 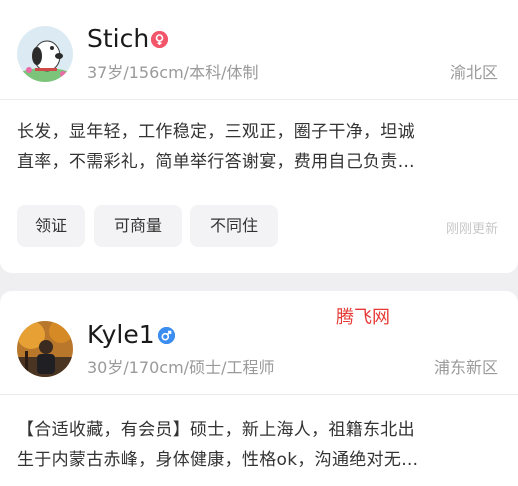 I want to click on description-line: 【合适收藏，有会员】硕士，新上海人，祖籍东北出, so click(x=216, y=430).